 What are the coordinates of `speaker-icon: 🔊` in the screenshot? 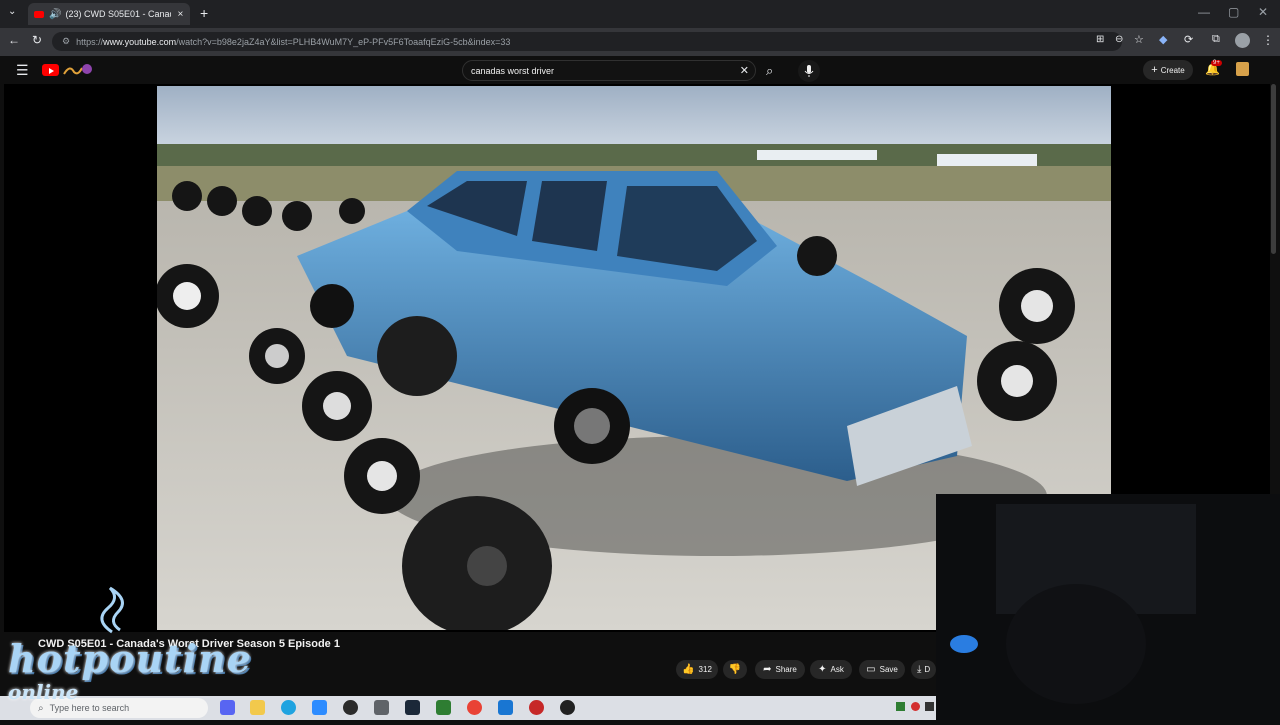 It's located at (55, 14).